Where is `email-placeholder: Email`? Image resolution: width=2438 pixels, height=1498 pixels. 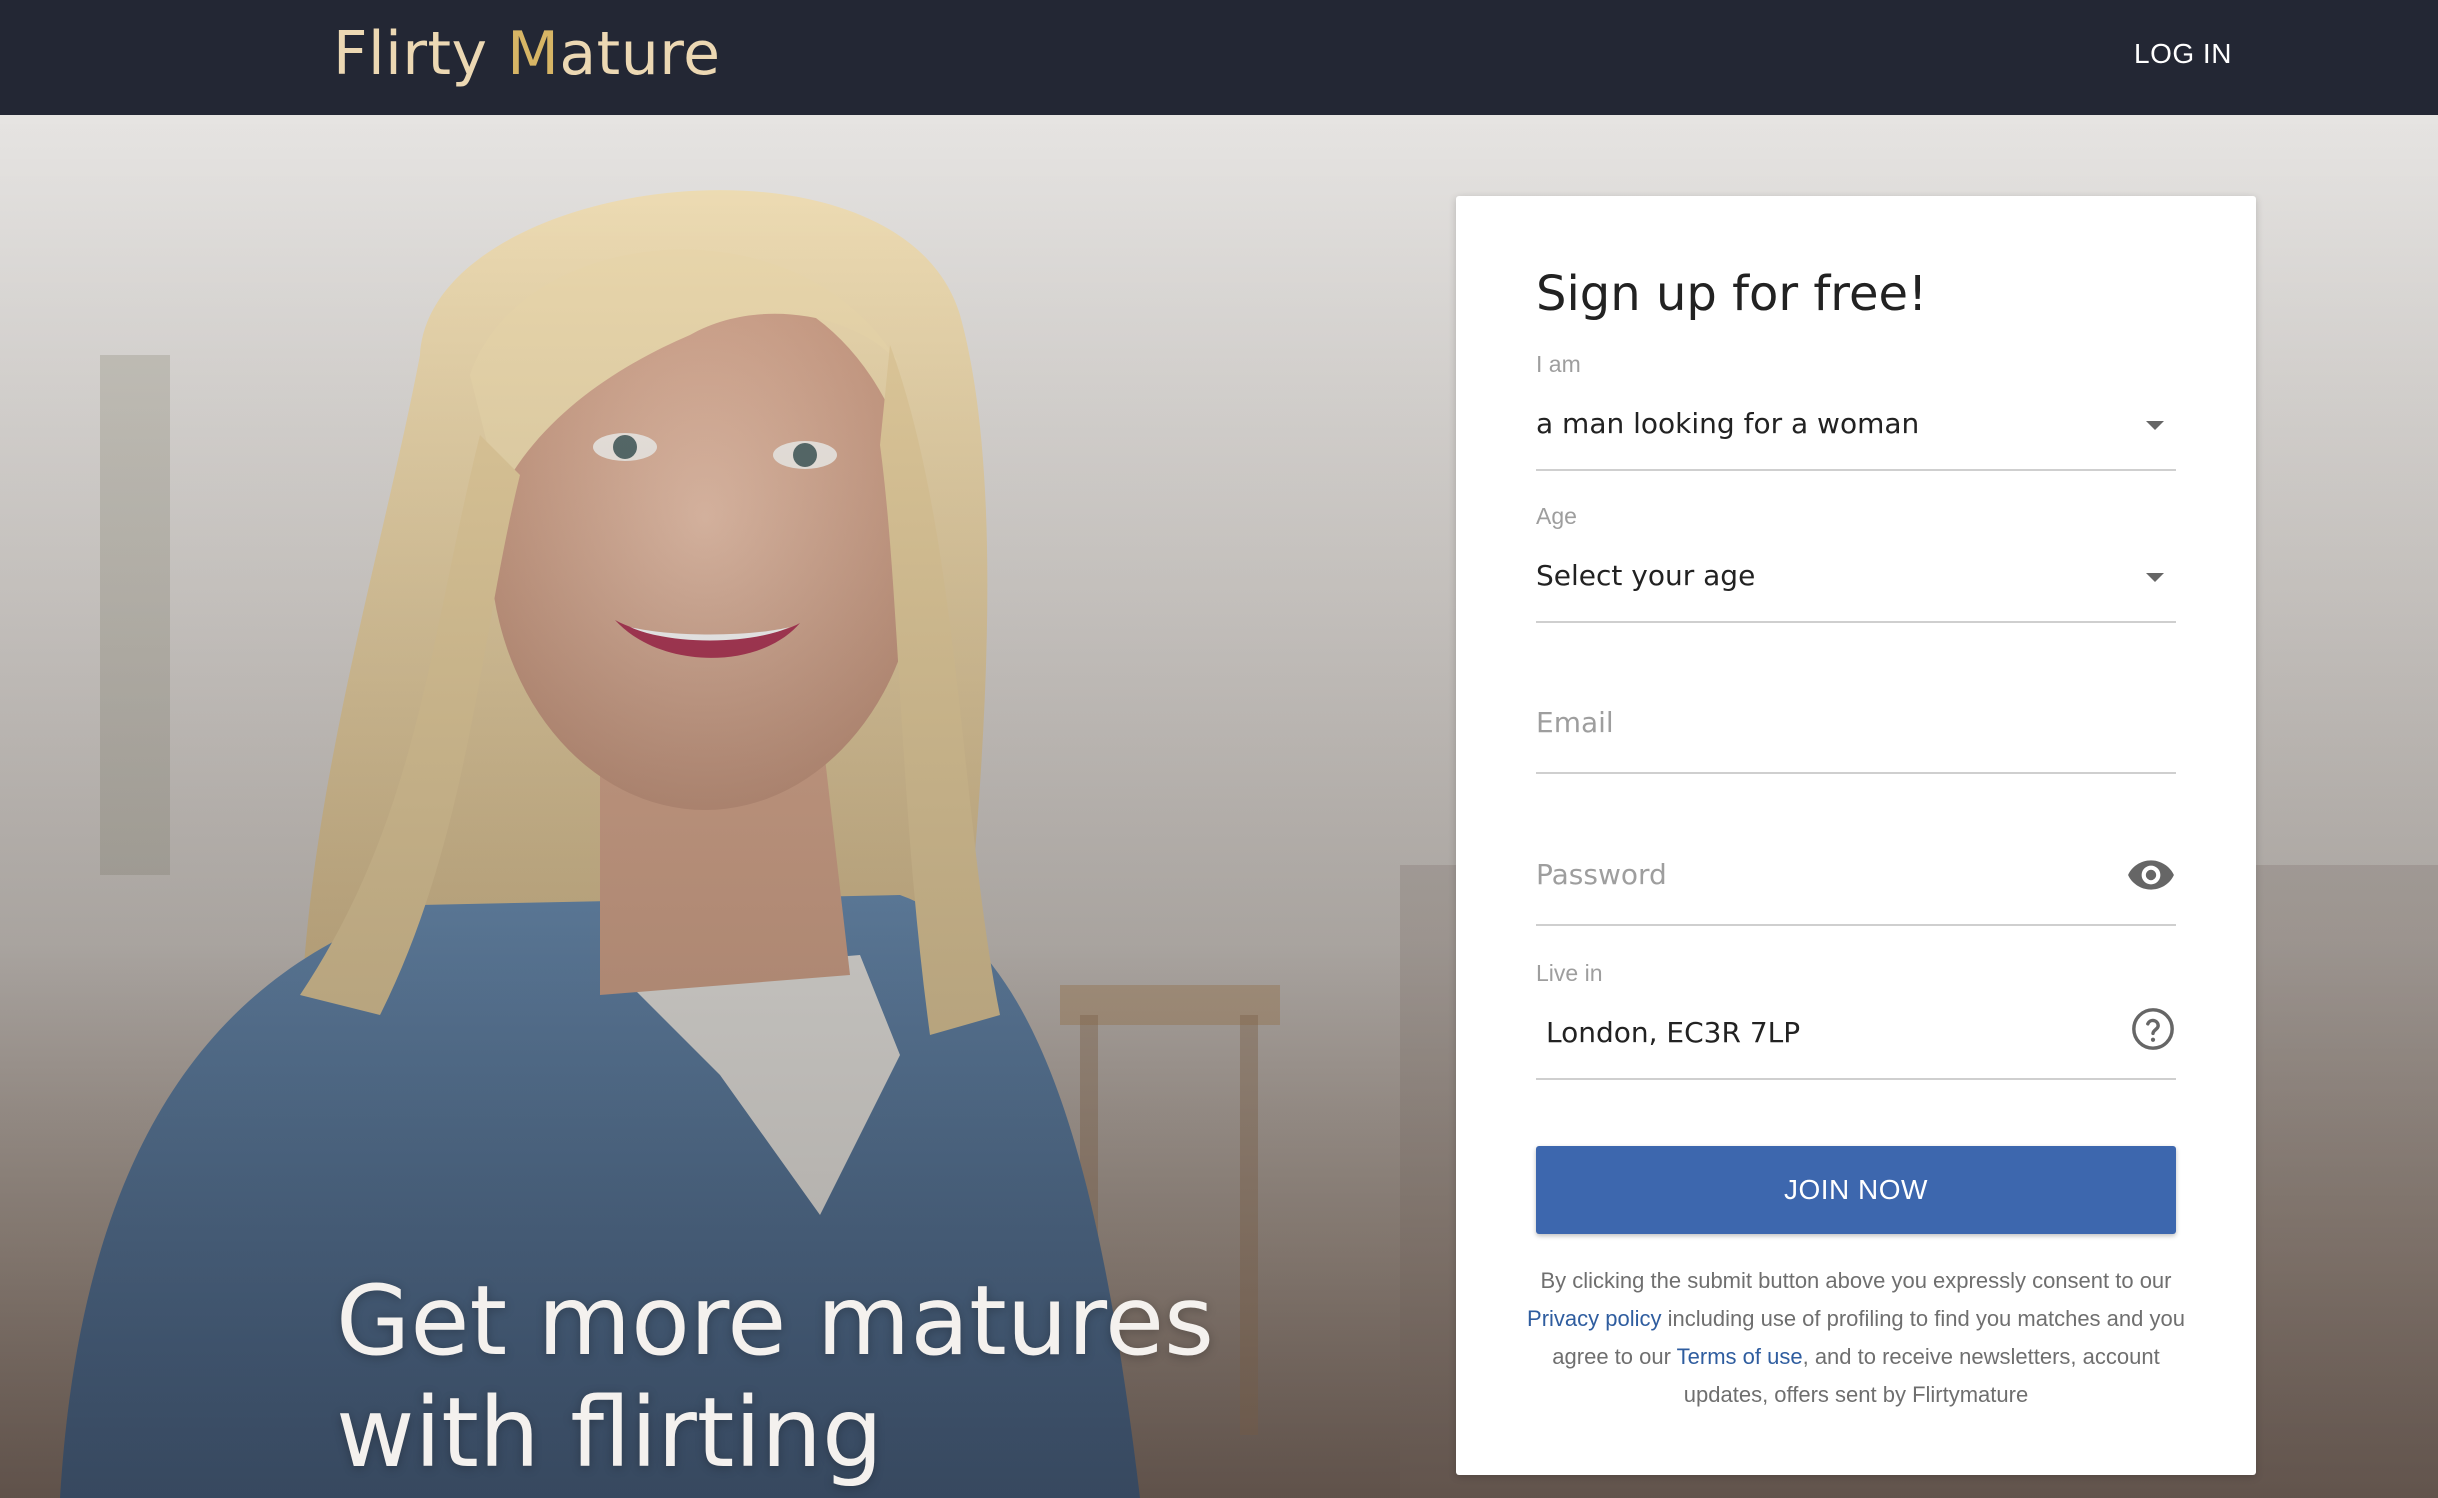
email-placeholder: Email is located at coordinates (1575, 722).